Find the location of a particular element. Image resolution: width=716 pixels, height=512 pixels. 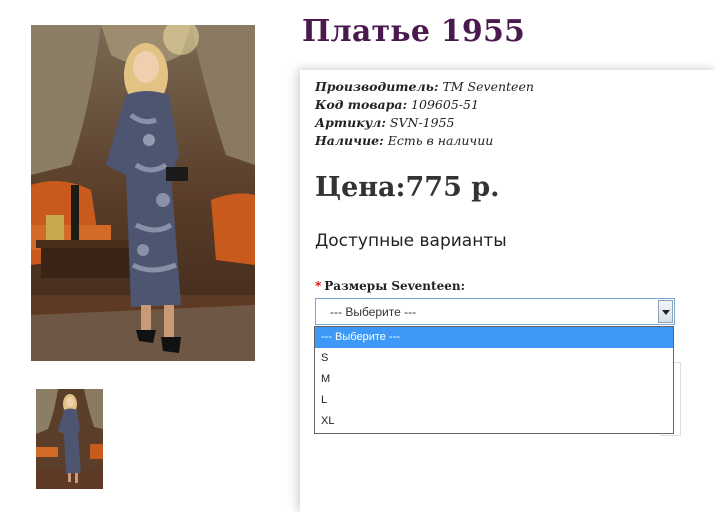

product-title: Платье 1955 is located at coordinates (414, 31).